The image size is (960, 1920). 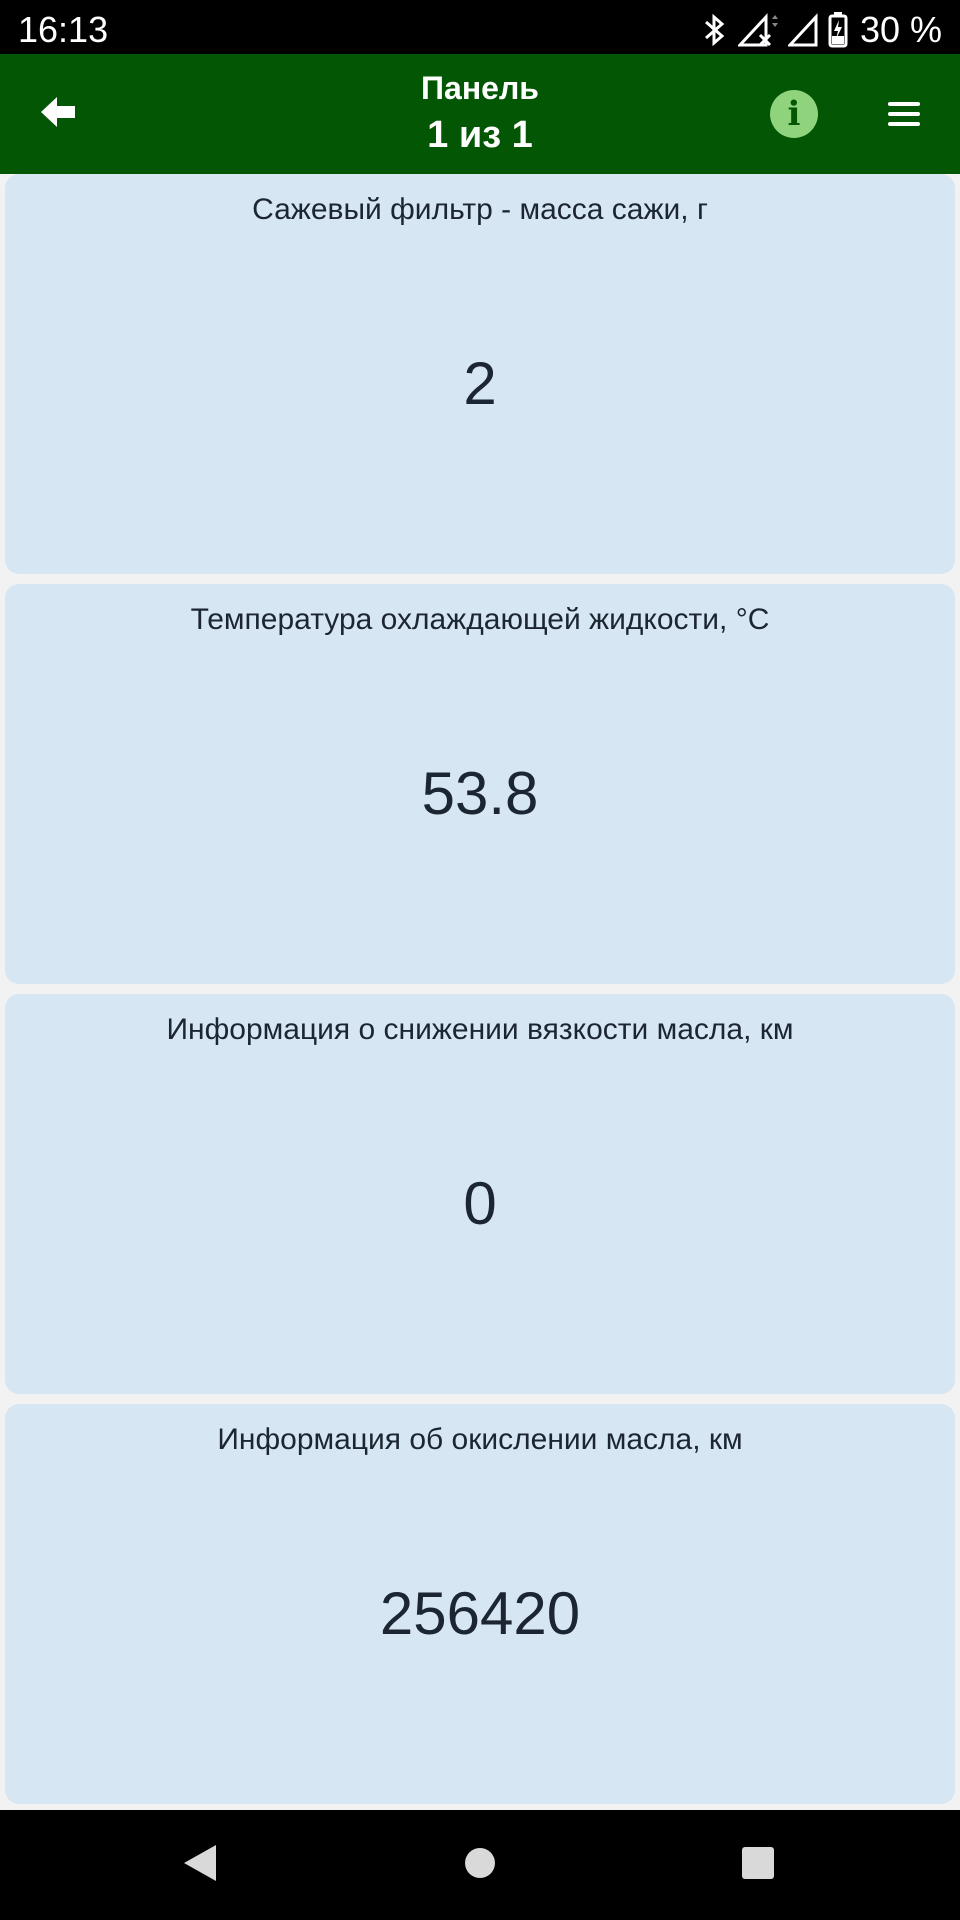 I want to click on battery-icon, so click(x=838, y=30).